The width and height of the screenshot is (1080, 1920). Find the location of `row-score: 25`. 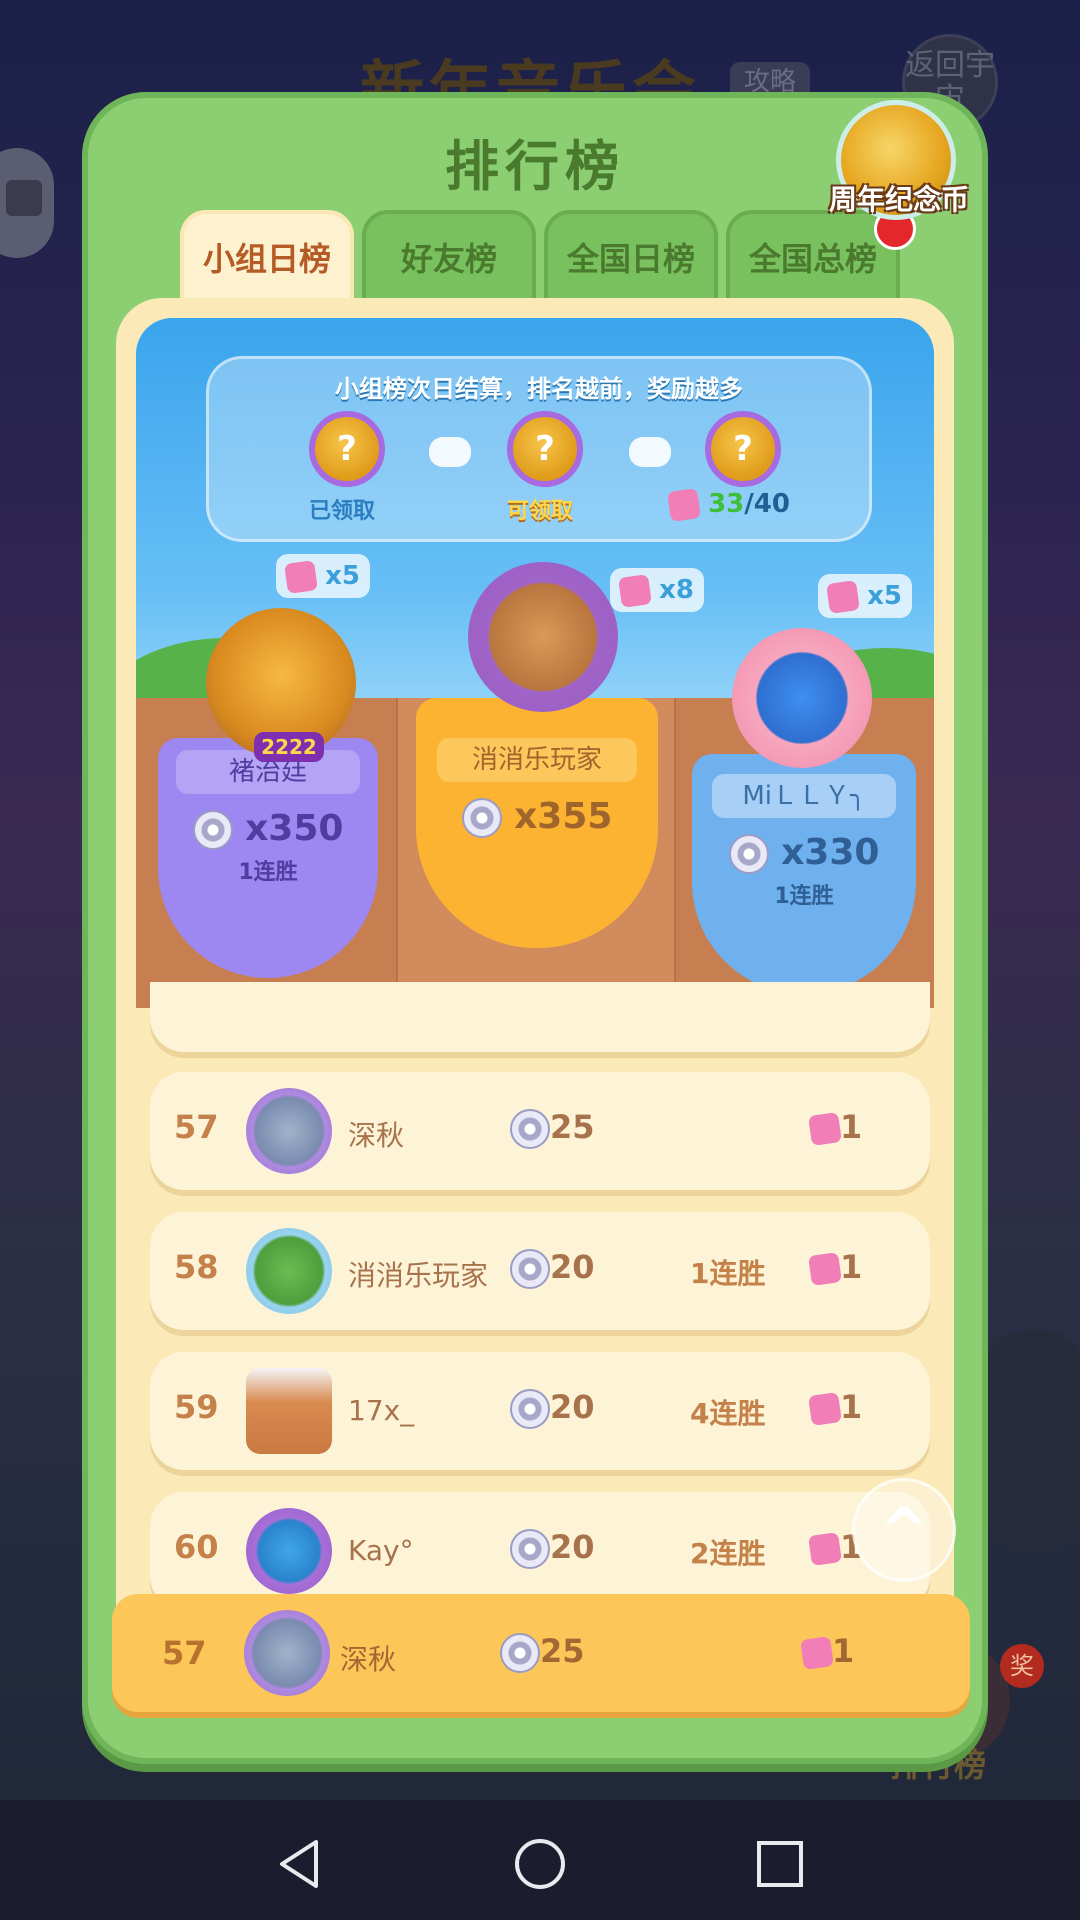

row-score: 25 is located at coordinates (552, 1128).